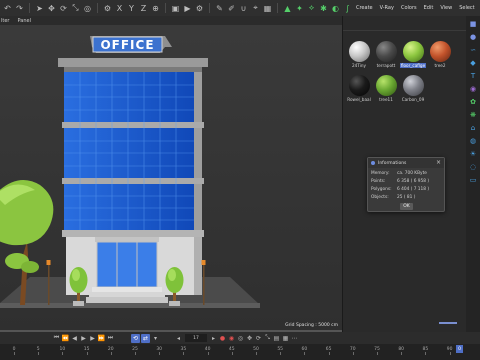 This screenshot has height=360, width=480. Describe the element at coordinates (387, 8) in the screenshot. I see `menu-vray: V-Ray` at that location.